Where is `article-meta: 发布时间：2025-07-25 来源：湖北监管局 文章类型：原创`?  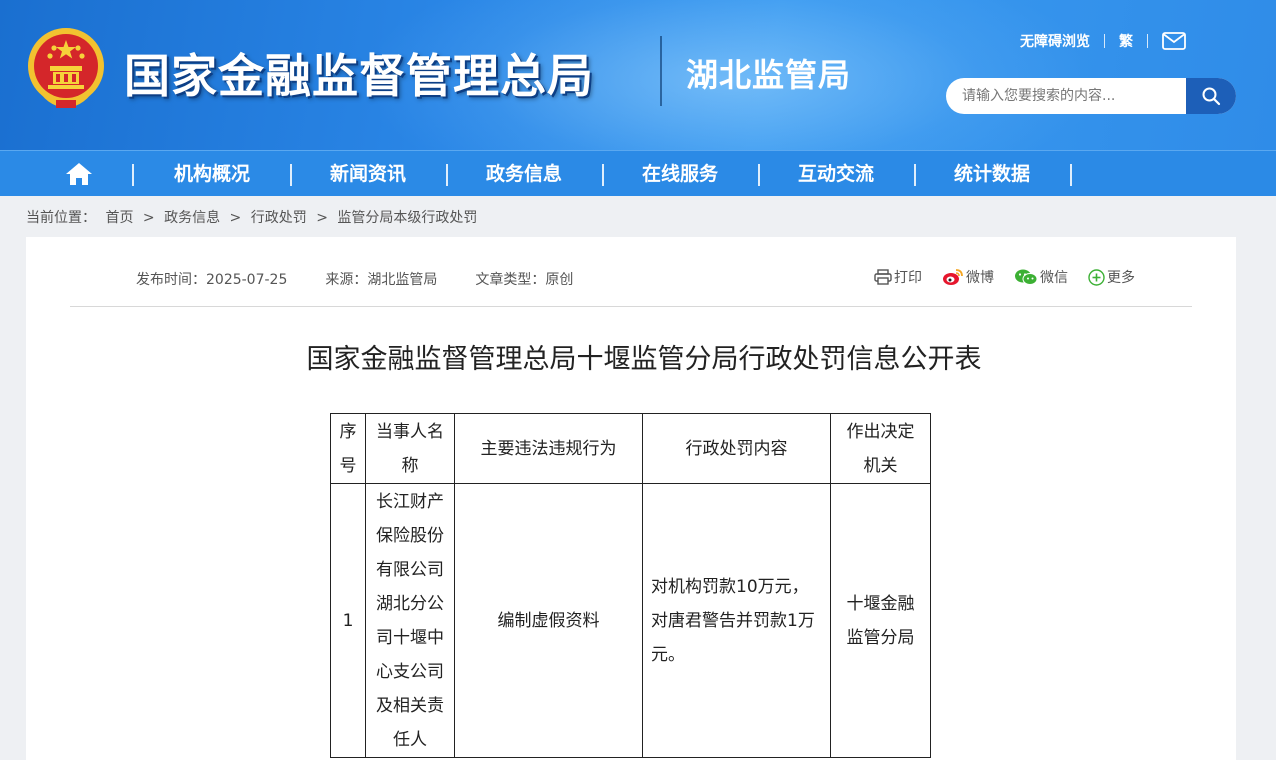 article-meta: 发布时间：2025-07-25 来源：湖北监管局 文章类型：原创 is located at coordinates (373, 279).